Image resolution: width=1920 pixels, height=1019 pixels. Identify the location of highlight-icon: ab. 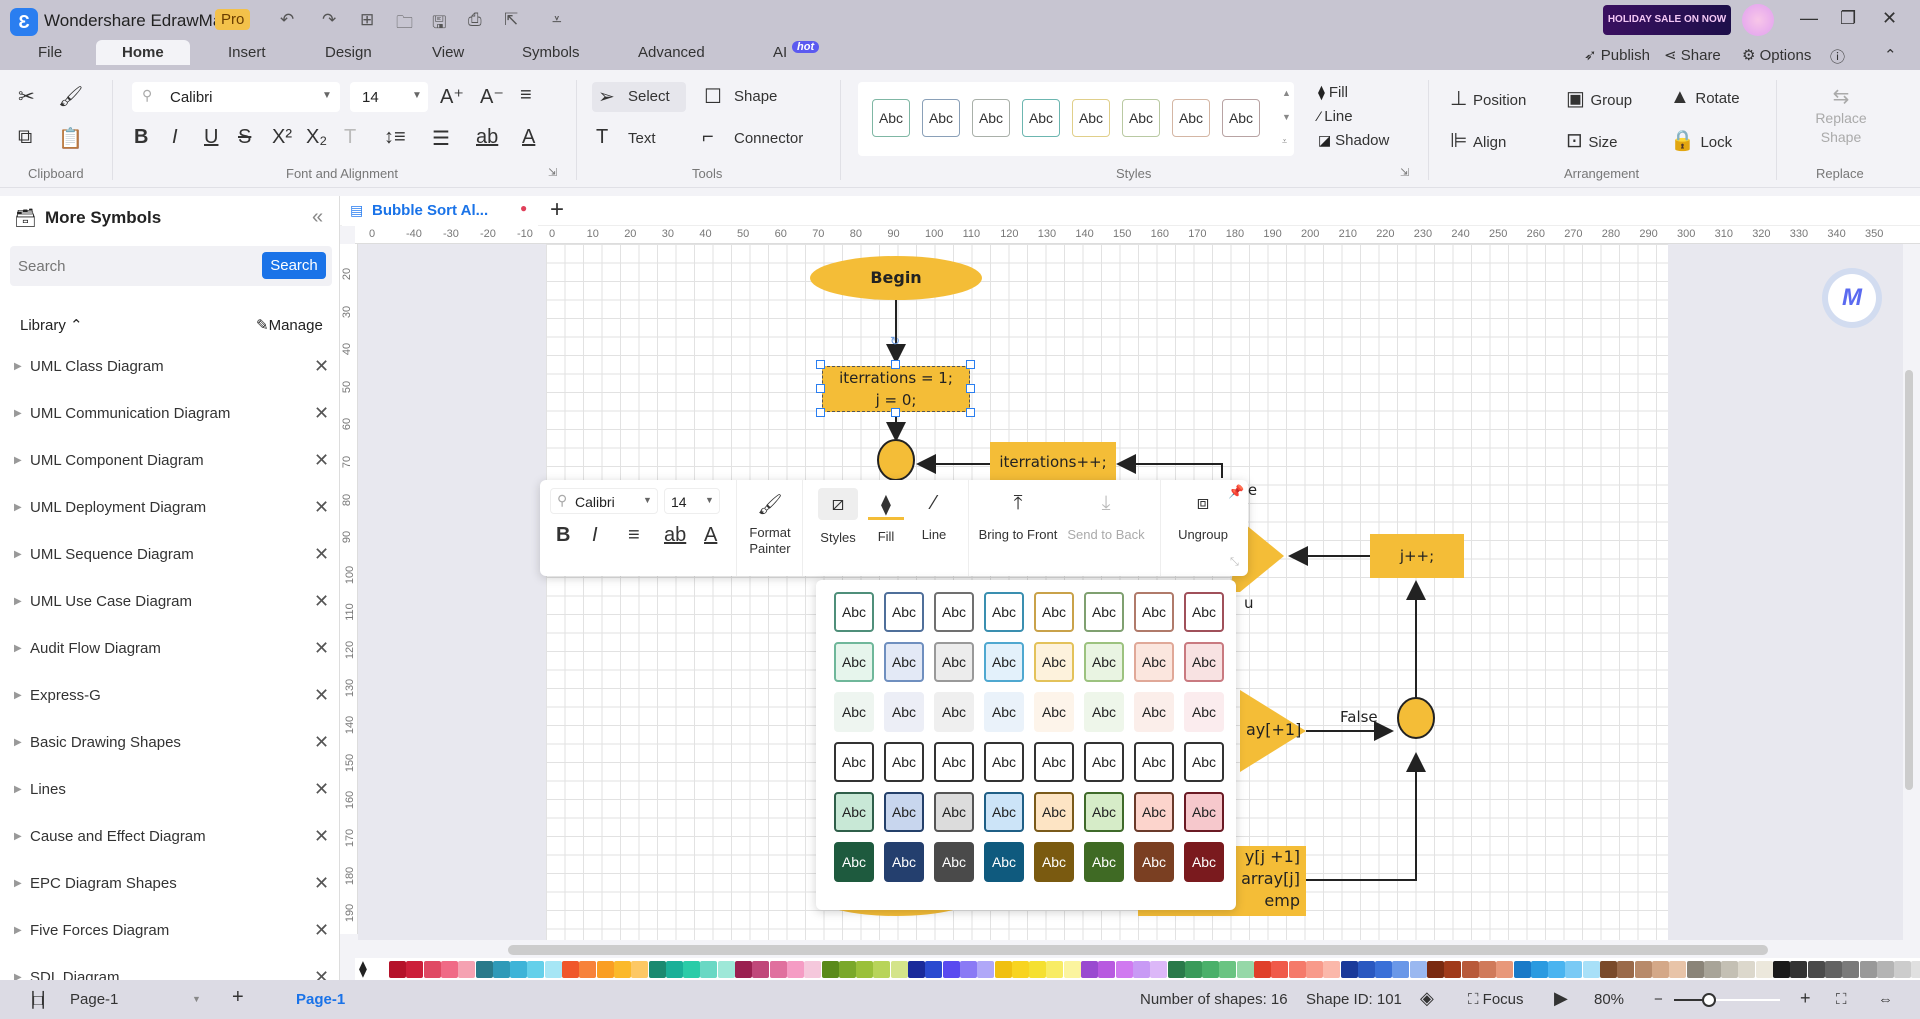
(675, 535).